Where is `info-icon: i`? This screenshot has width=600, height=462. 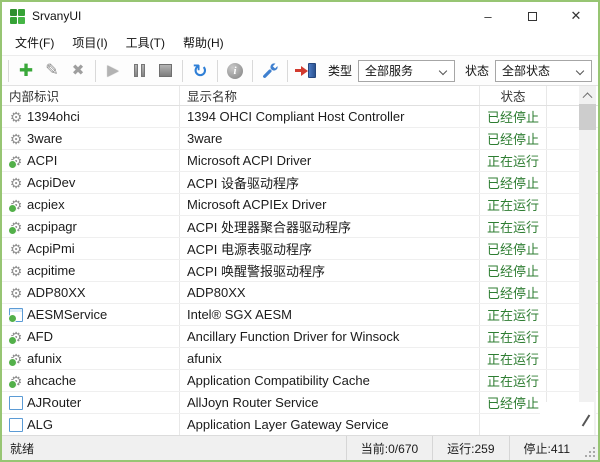
info-icon: i is located at coordinates (235, 70).